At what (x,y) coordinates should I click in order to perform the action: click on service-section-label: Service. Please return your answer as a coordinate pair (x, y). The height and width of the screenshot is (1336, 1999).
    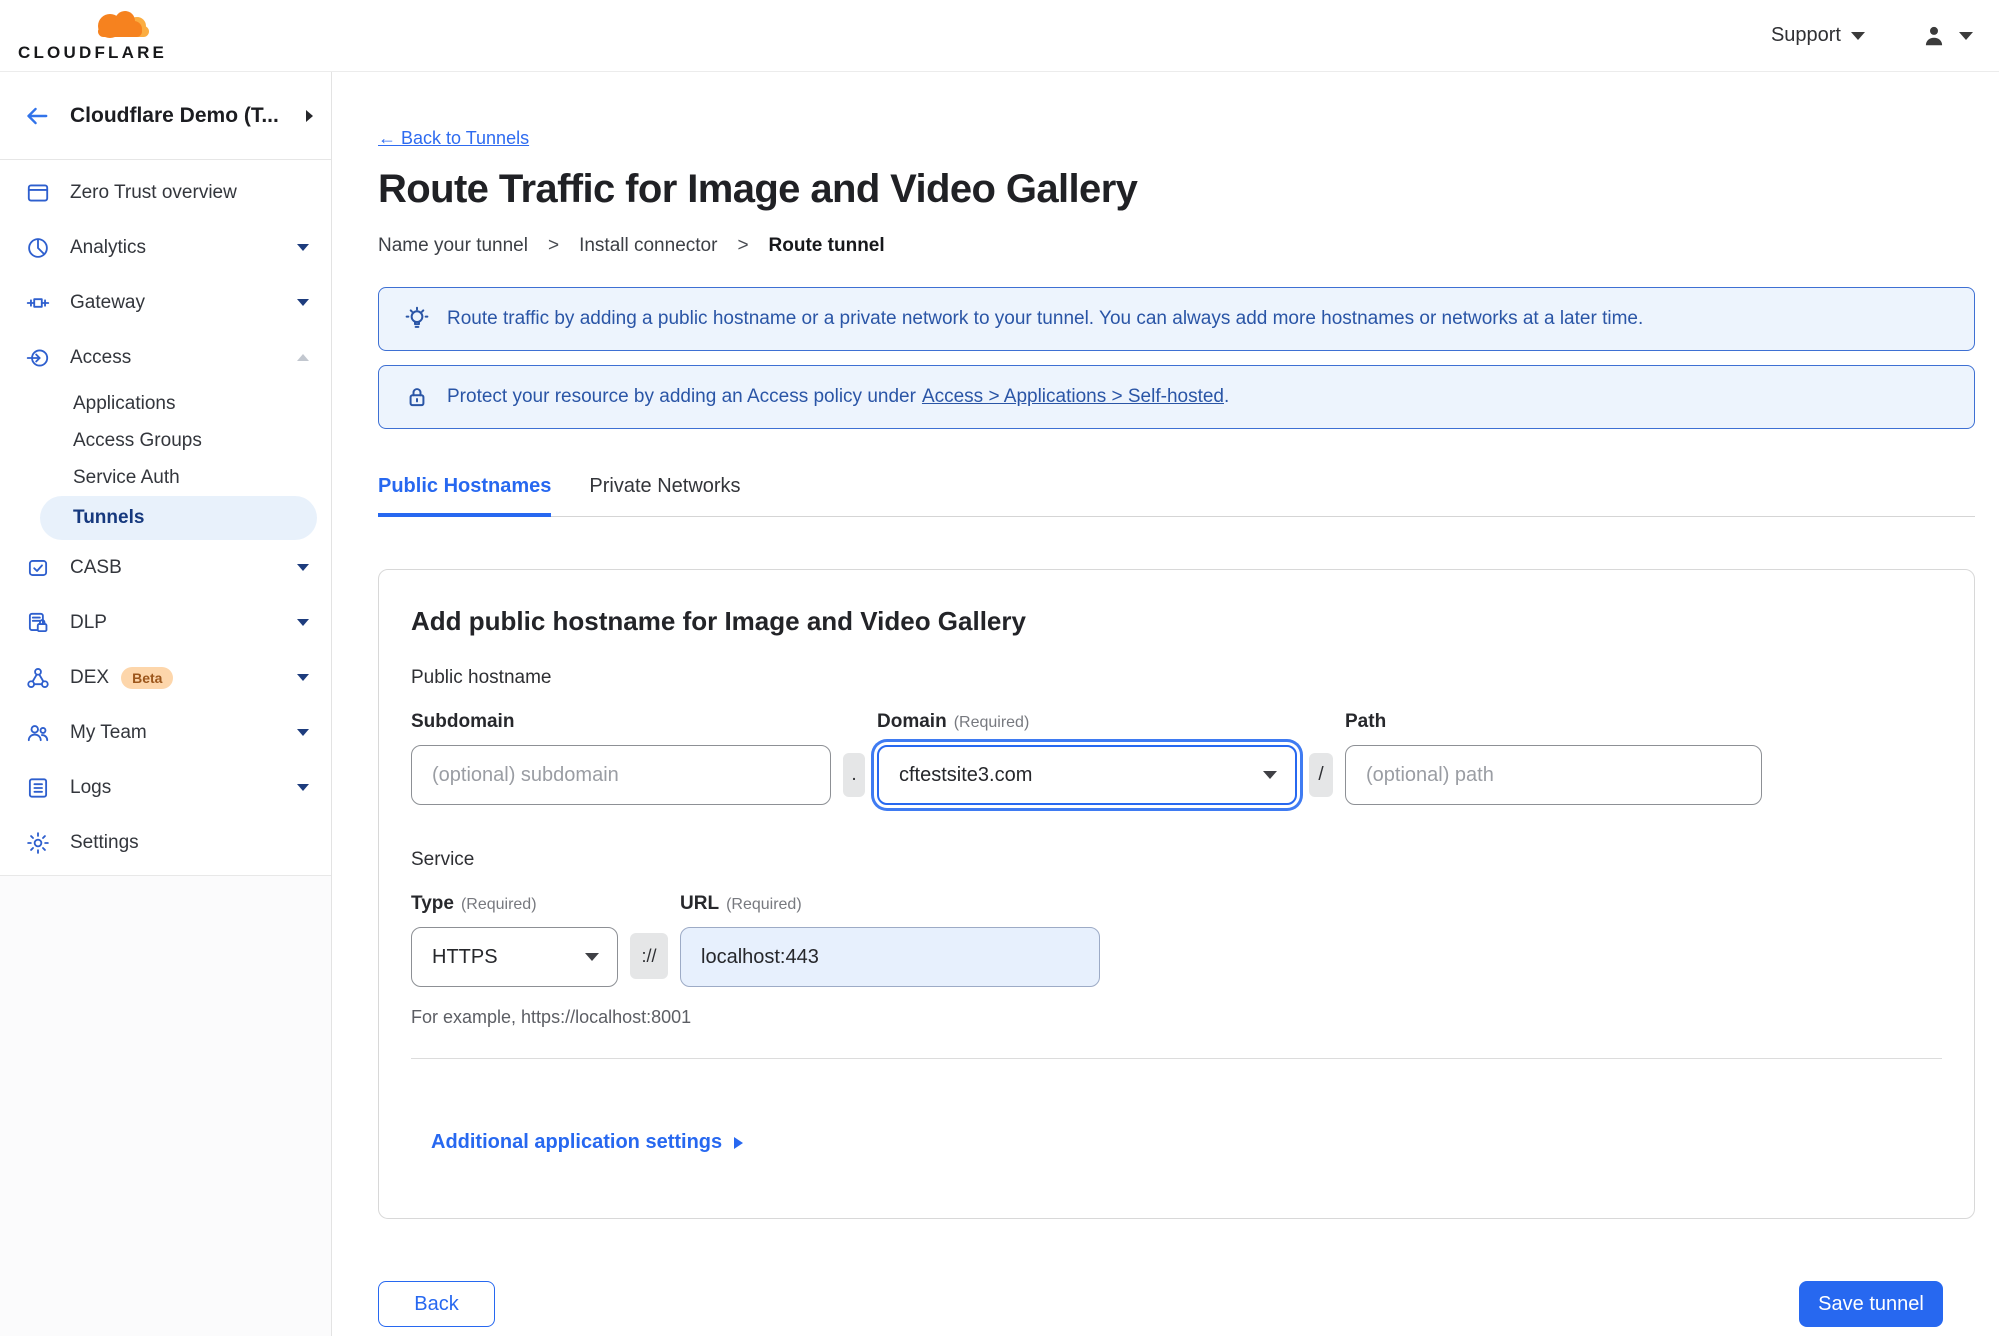
    Looking at the image, I should click on (443, 859).